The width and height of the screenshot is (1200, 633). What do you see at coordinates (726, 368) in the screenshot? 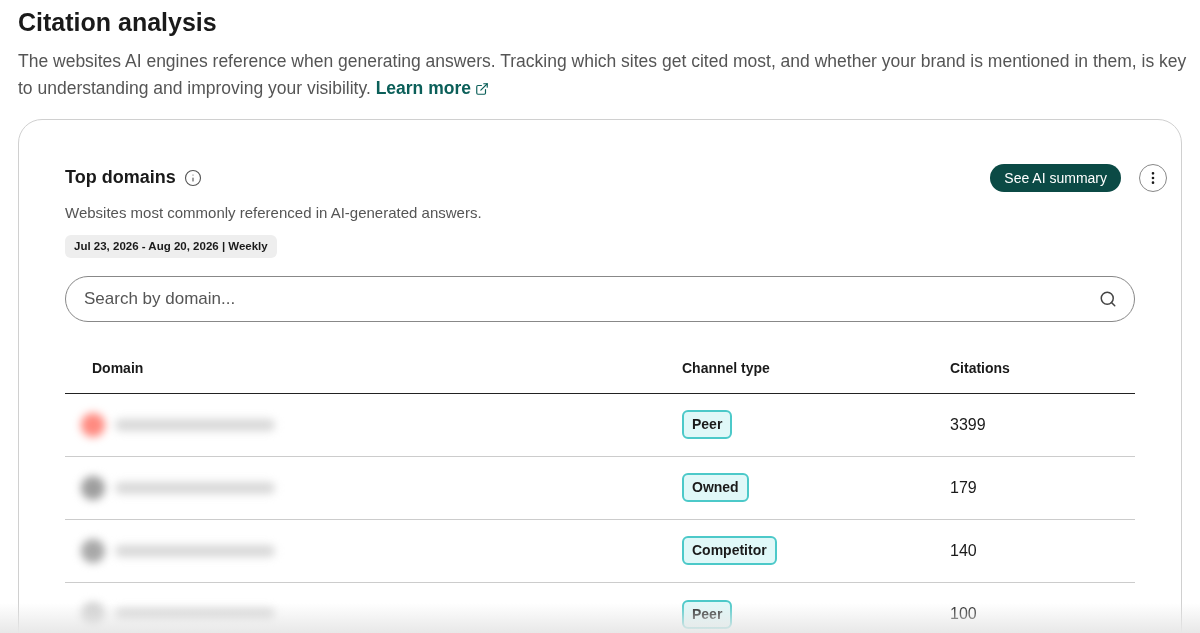
I see `column-header: Channel type` at bounding box center [726, 368].